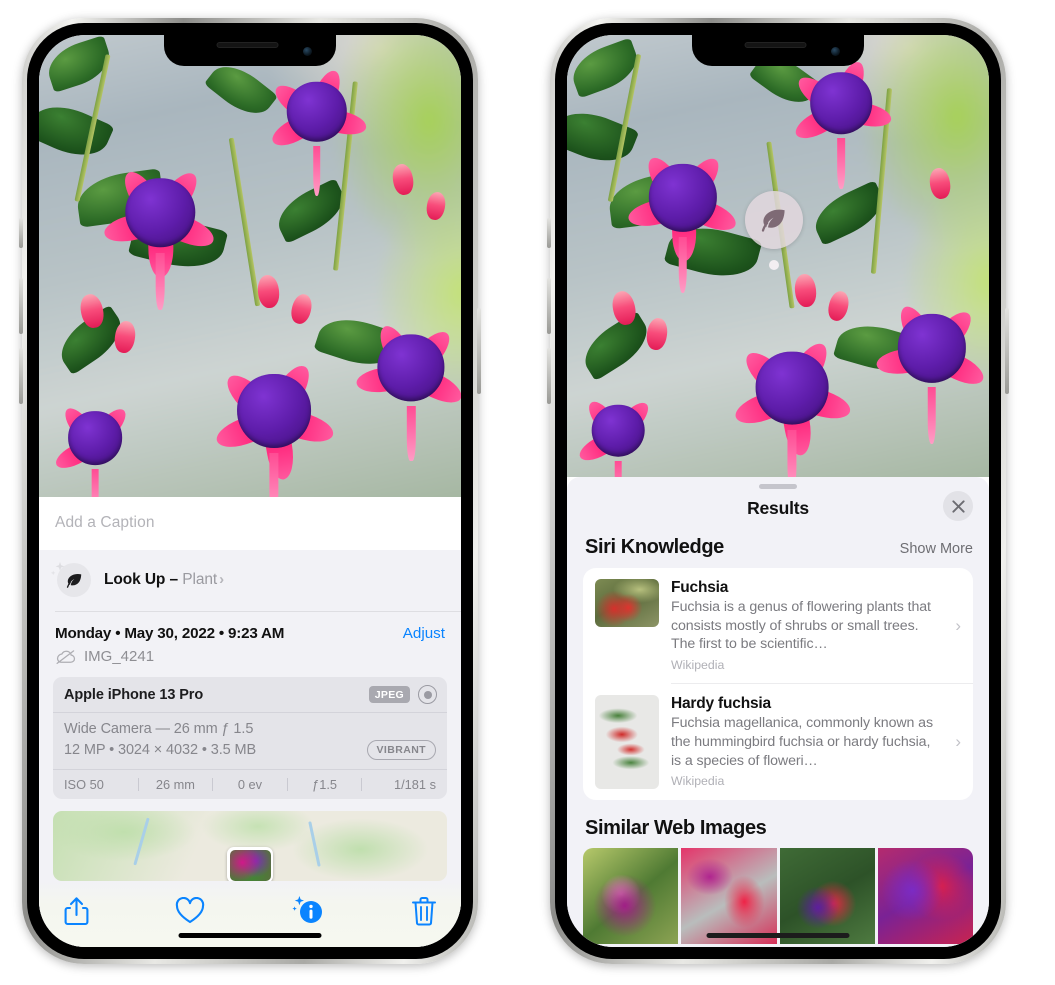 This screenshot has width=1055, height=985. Describe the element at coordinates (479, 351) in the screenshot. I see `power-button-left` at that location.